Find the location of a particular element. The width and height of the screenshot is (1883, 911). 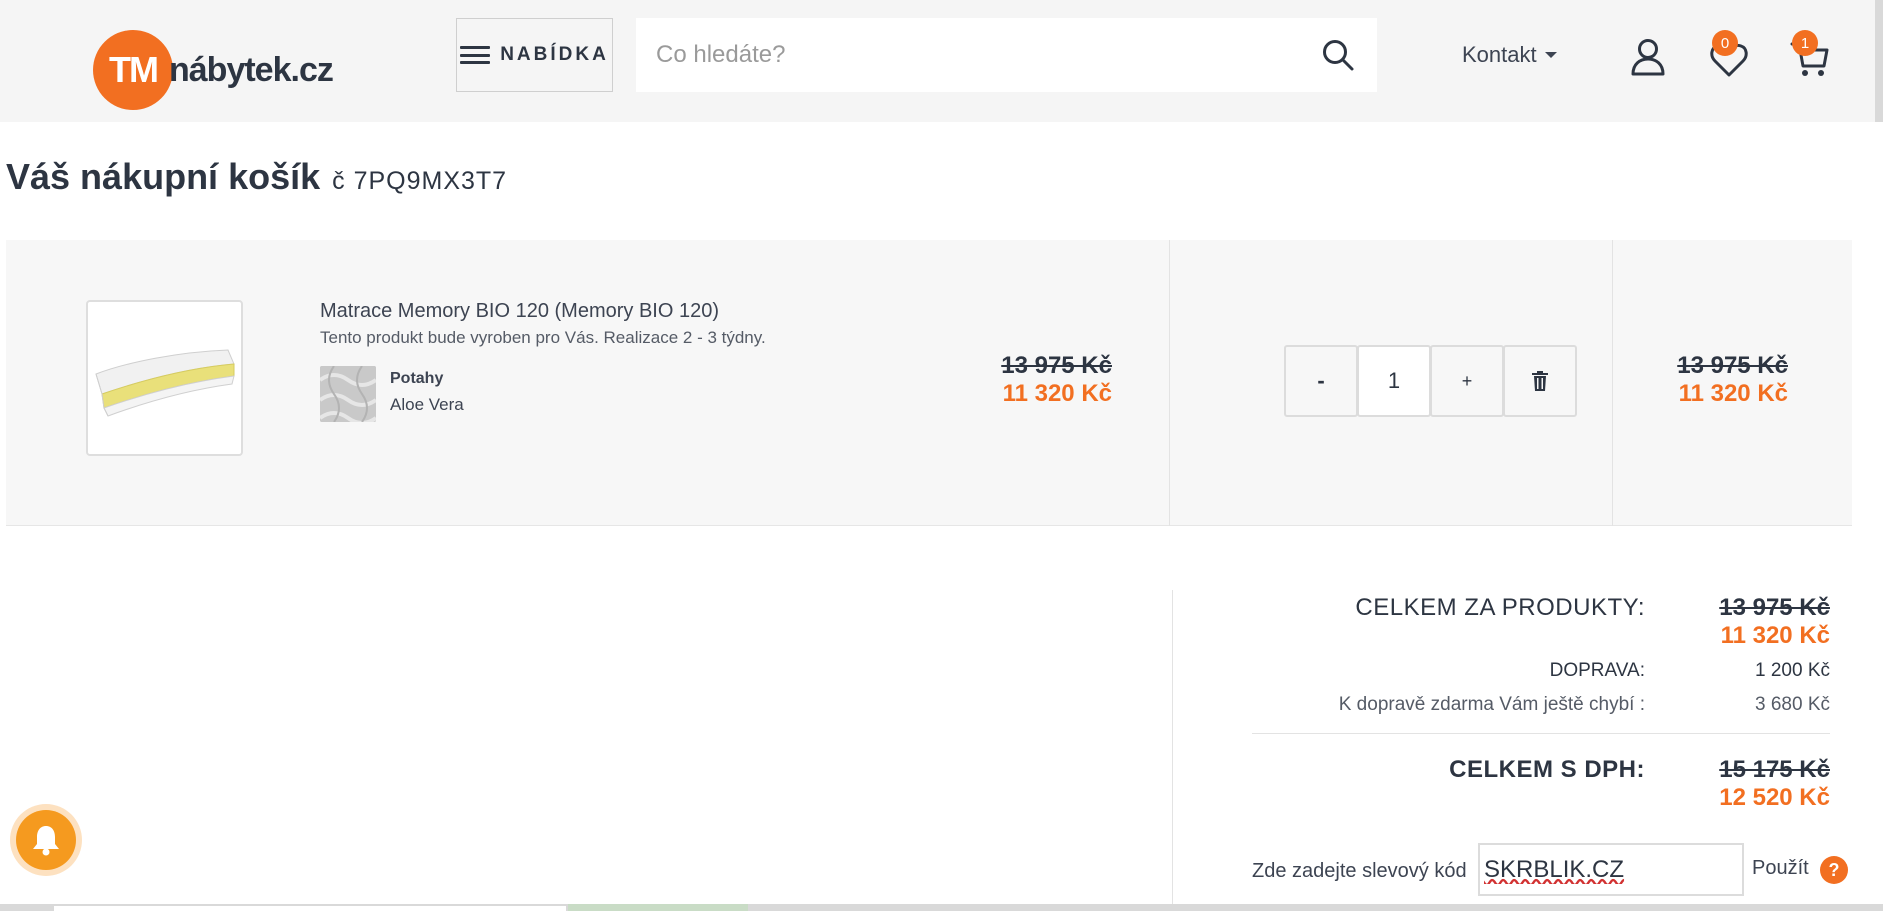

cart-count-badge: 1 is located at coordinates (1805, 43).